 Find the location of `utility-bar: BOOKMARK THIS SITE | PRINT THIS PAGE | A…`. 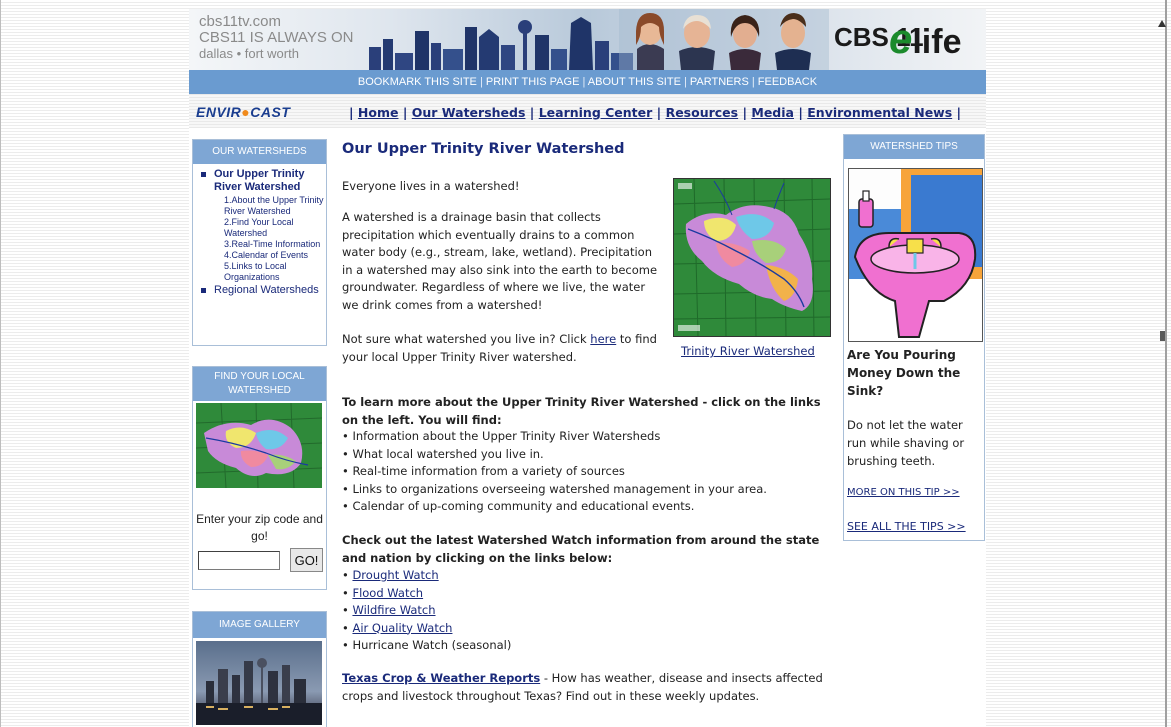

utility-bar: BOOKMARK THIS SITE | PRINT THIS PAGE | A… is located at coordinates (587, 82).